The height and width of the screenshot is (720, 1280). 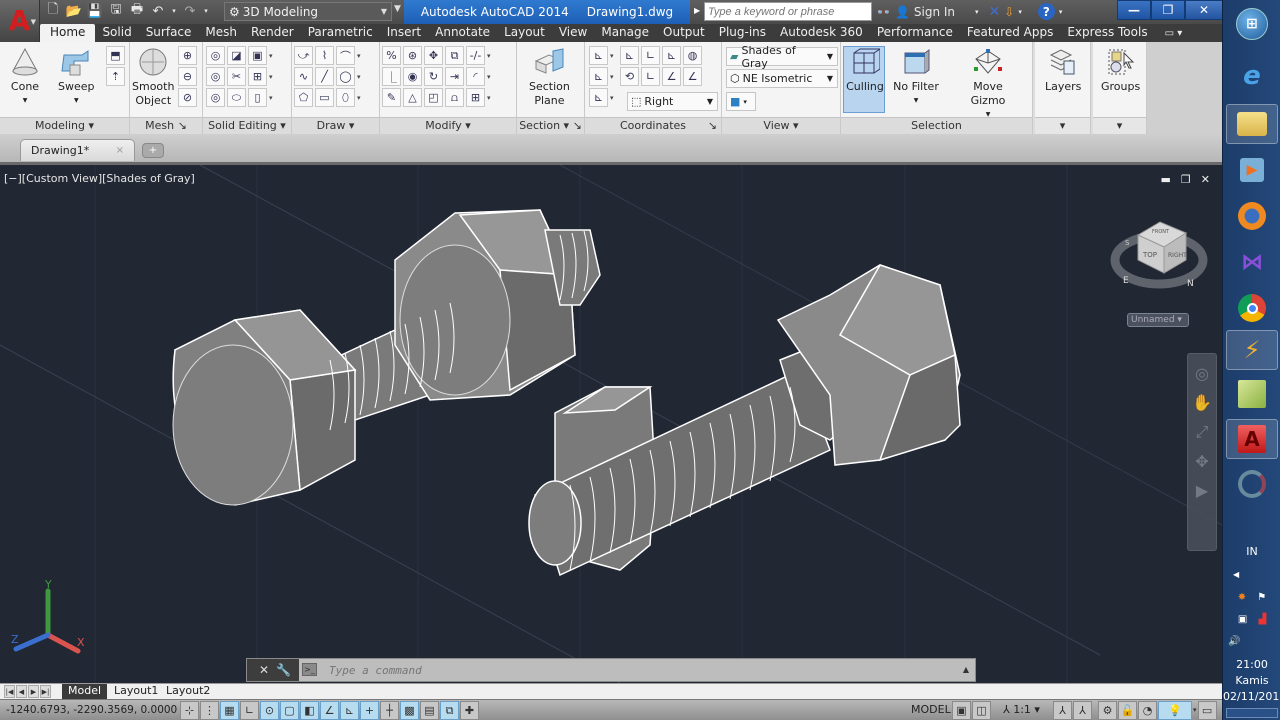 I want to click on open-file-icon: 📂, so click(x=74, y=11).